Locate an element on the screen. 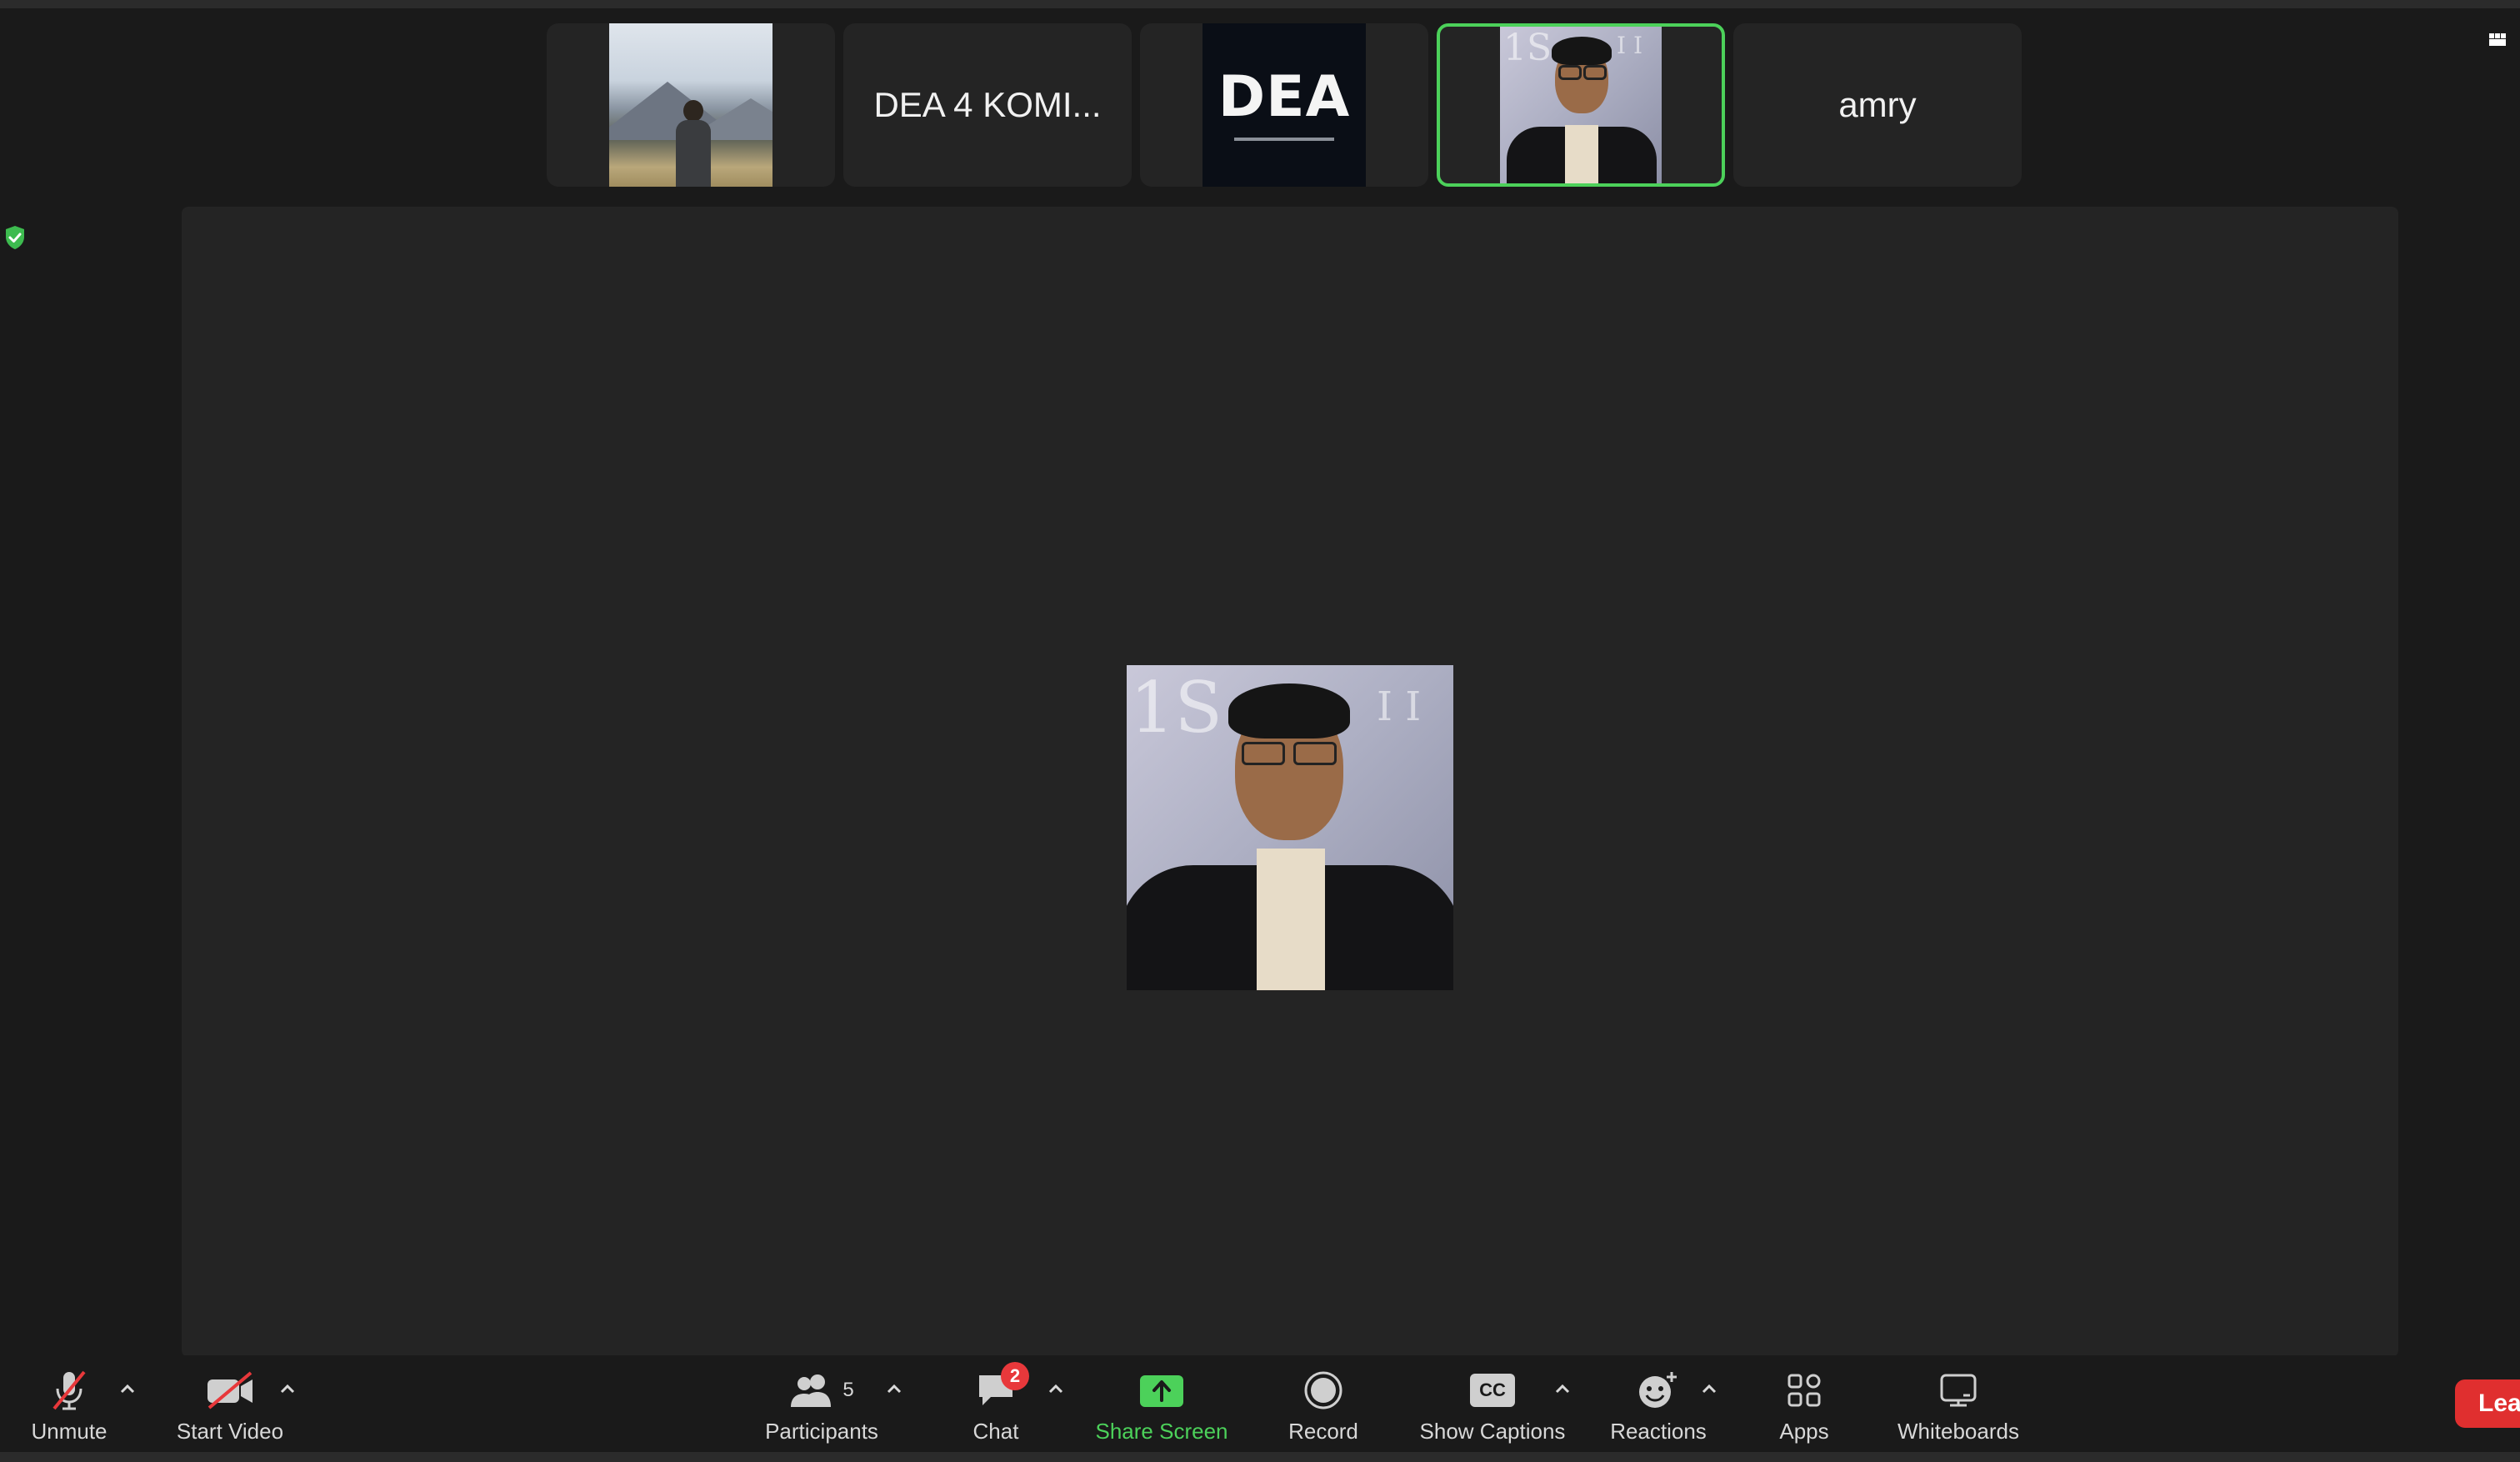 The height and width of the screenshot is (1462, 2520). record-button: Record is located at coordinates (1323, 1409).